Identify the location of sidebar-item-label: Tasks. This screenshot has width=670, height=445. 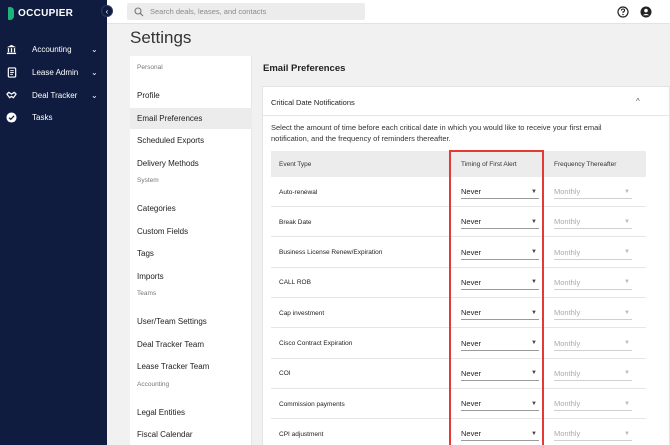
(42, 117).